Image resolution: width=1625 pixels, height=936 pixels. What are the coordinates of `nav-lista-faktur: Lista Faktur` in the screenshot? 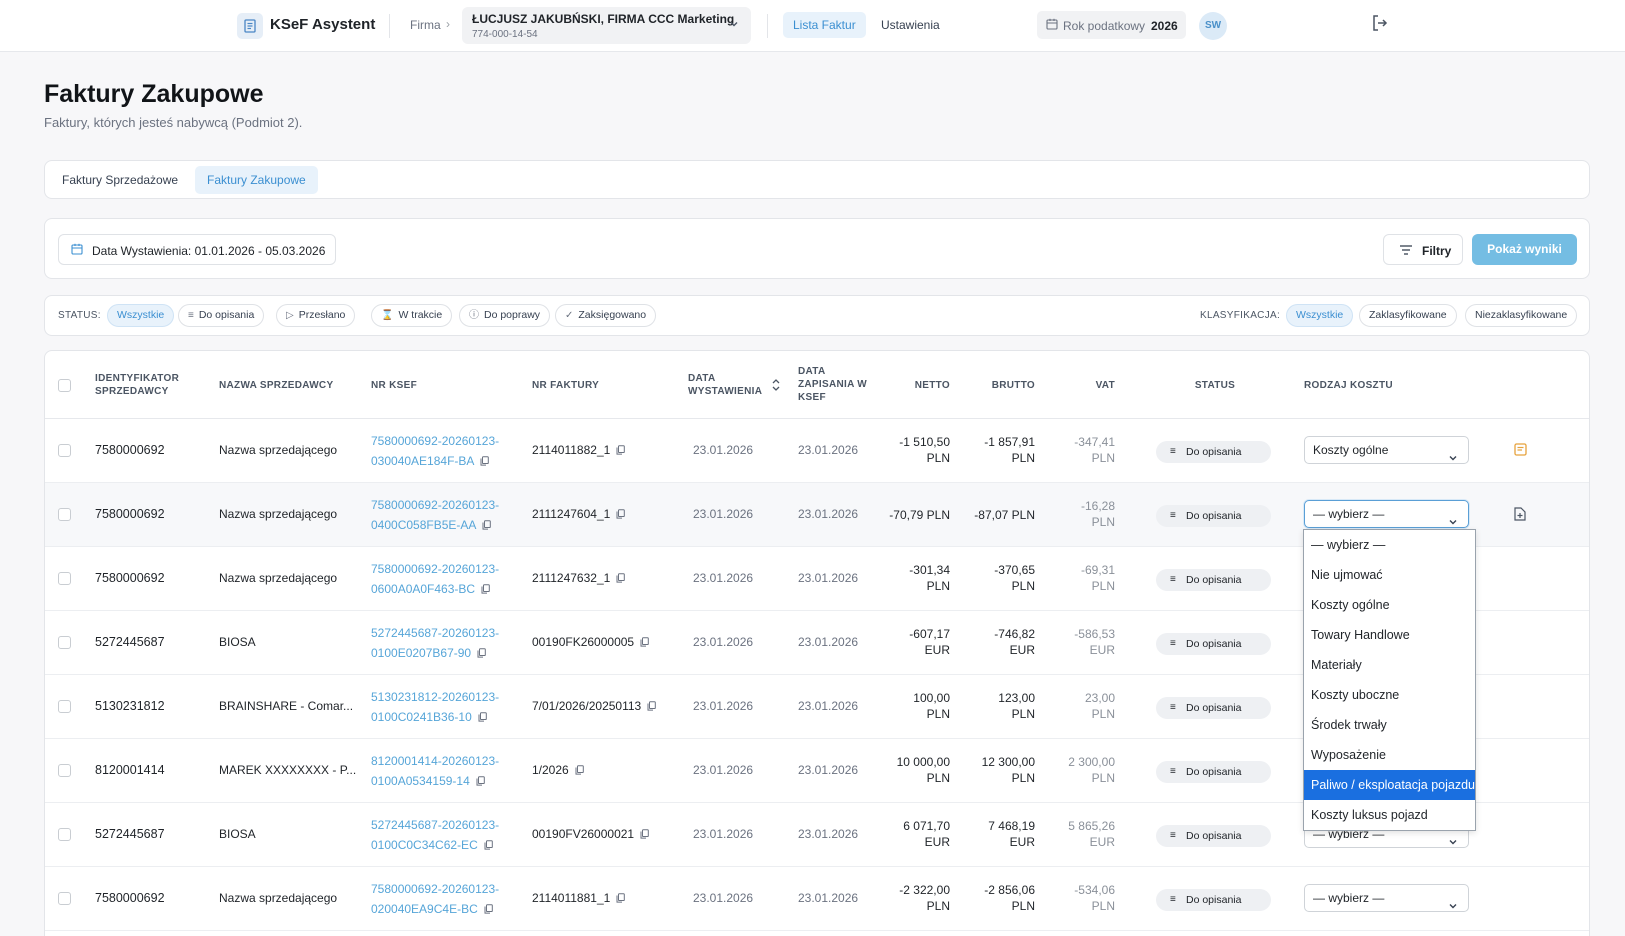 It's located at (824, 25).